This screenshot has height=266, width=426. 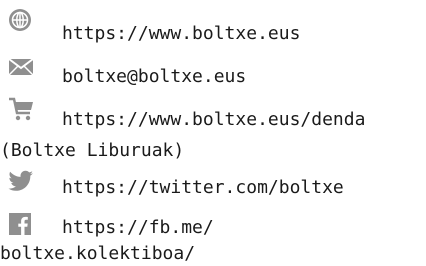 I want to click on shop-link: https://www.boltxe.eus/denda, so click(x=213, y=120).